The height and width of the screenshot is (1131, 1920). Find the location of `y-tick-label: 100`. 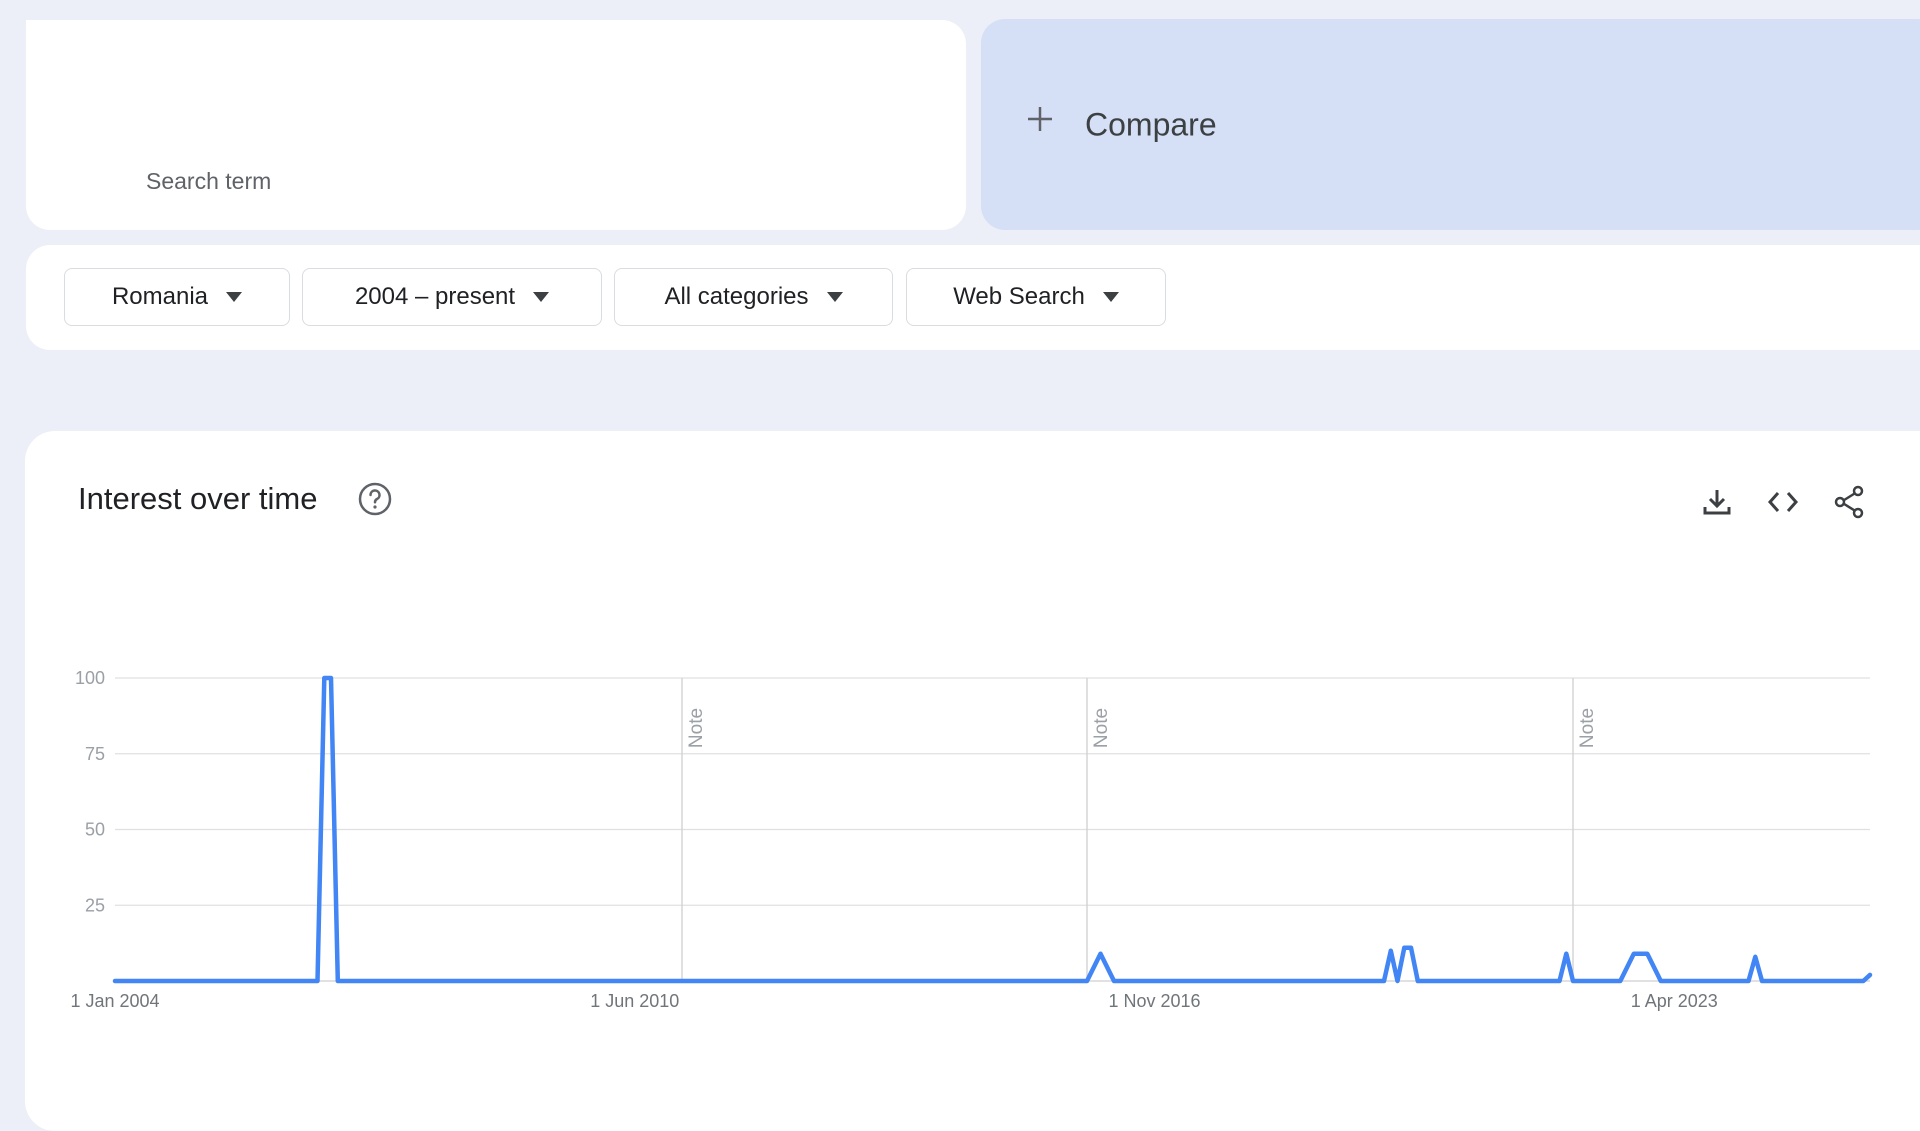

y-tick-label: 100 is located at coordinates (90, 678).